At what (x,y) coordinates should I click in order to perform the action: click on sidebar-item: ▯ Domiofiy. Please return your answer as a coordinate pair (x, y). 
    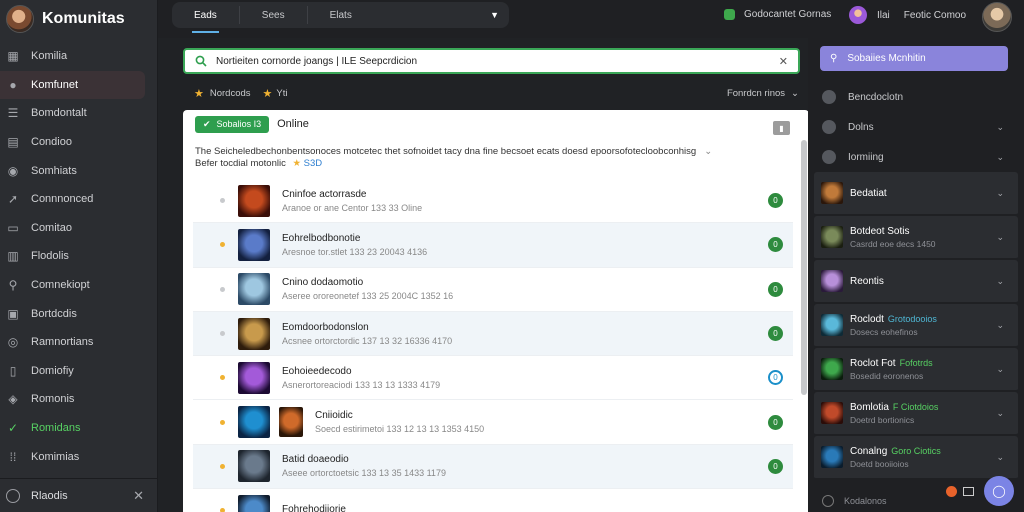
    Looking at the image, I should click on (72, 371).